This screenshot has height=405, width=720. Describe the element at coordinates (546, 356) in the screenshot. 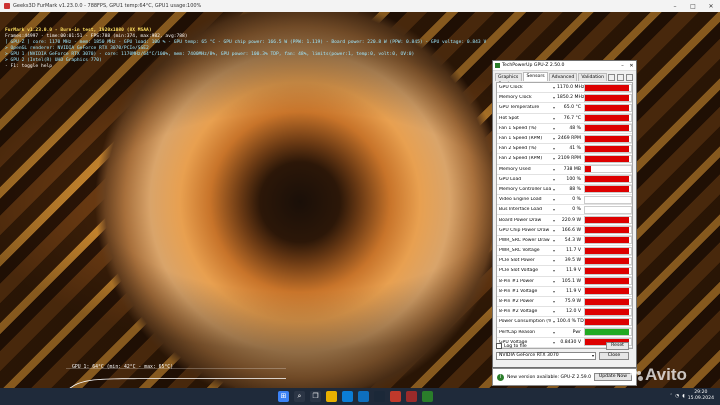

I see `device-select: NVIDIA GeForce RTX 3070` at that location.